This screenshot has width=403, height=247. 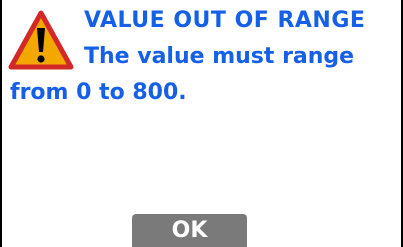 I want to click on ok-button: OK, so click(x=189, y=230).